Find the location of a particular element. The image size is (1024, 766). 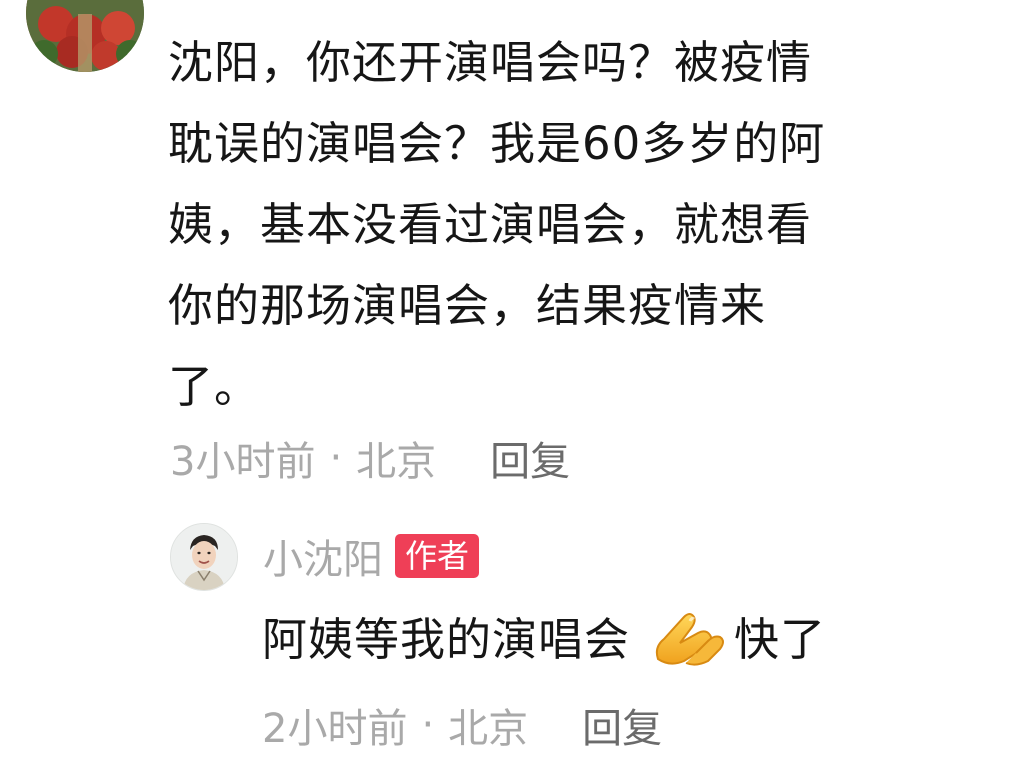

comment-meta: 3小时前 · 北京 回复 is located at coordinates (370, 458).